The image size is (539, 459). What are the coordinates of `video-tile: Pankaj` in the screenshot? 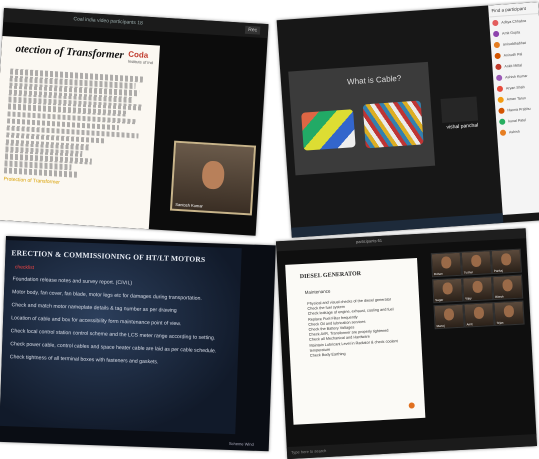 It's located at (506, 261).